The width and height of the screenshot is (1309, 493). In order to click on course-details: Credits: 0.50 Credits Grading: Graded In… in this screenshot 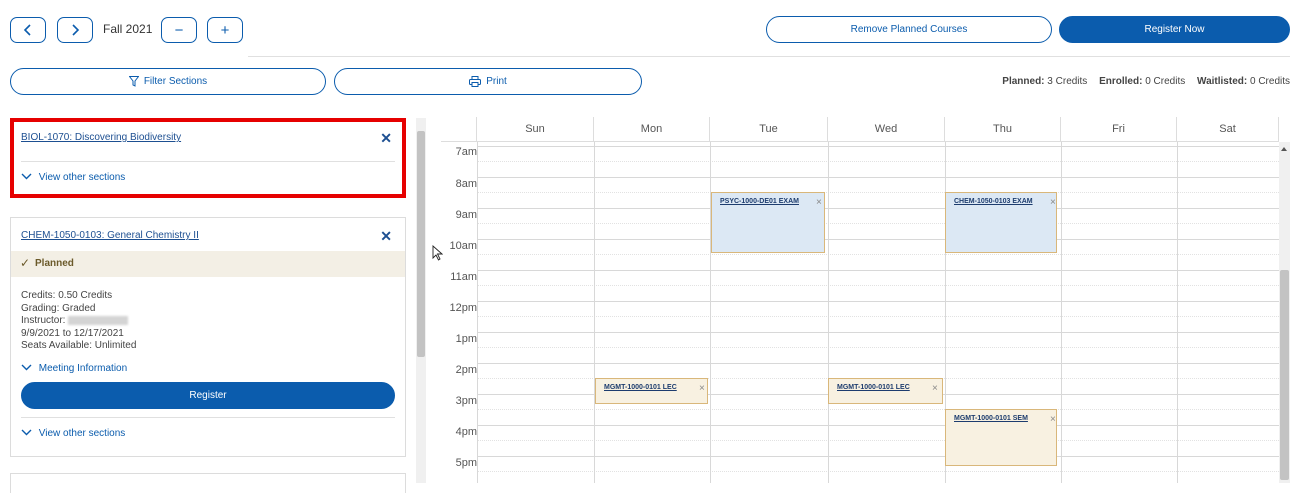, I will do `click(78, 321)`.